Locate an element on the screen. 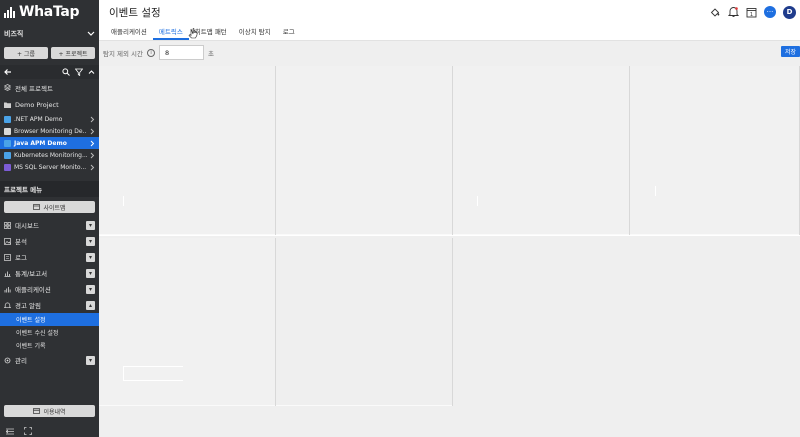  menu-item: 통계/보고서 ▾ is located at coordinates (49, 273).